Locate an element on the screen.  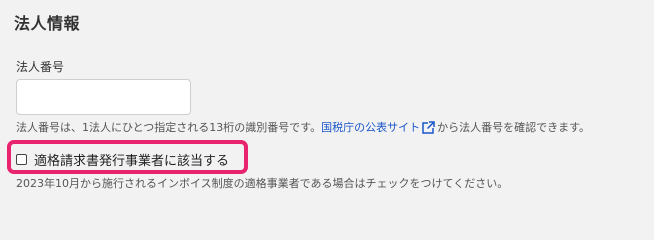
external-link-icon is located at coordinates (429, 127).